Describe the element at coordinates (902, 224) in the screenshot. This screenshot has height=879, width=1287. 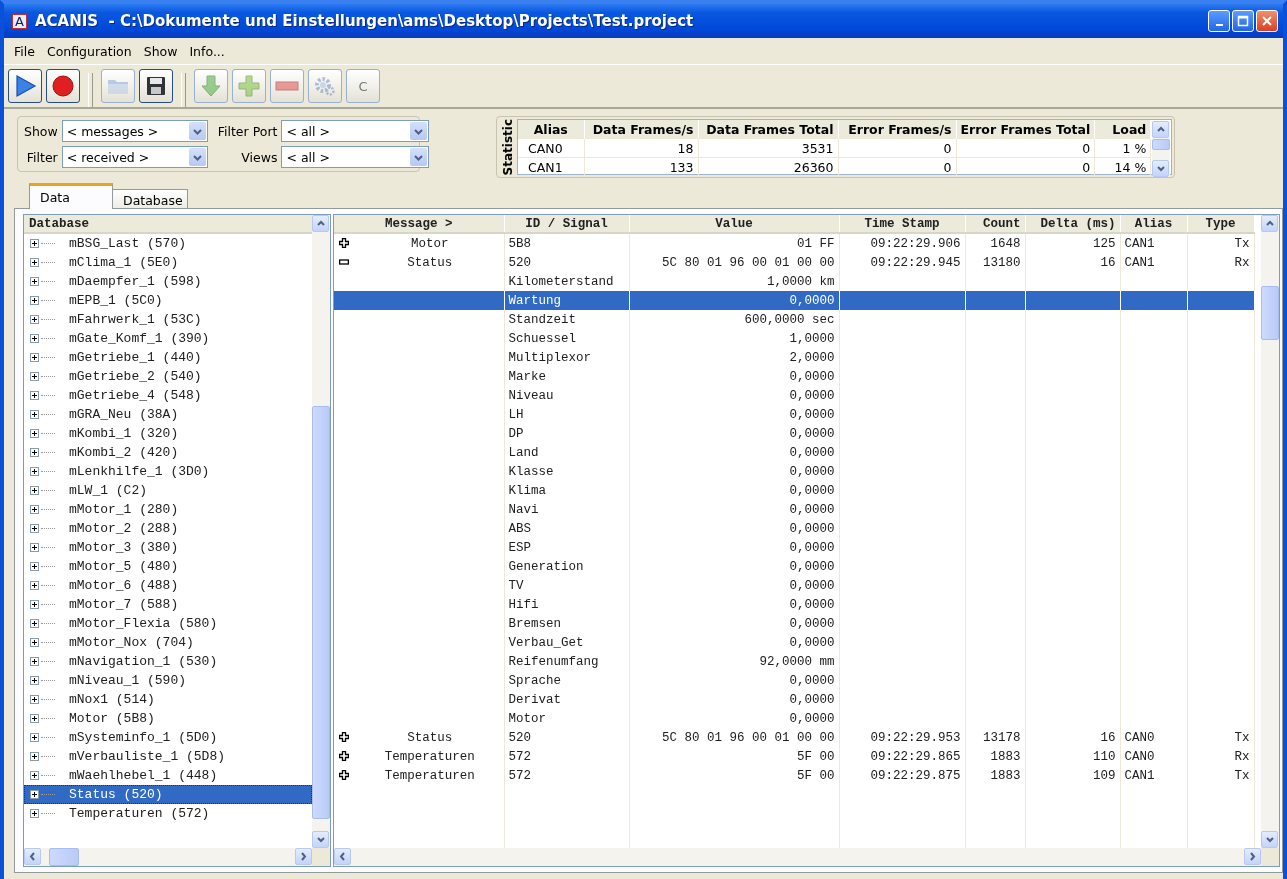
I see `column-header: Time Stamp` at that location.